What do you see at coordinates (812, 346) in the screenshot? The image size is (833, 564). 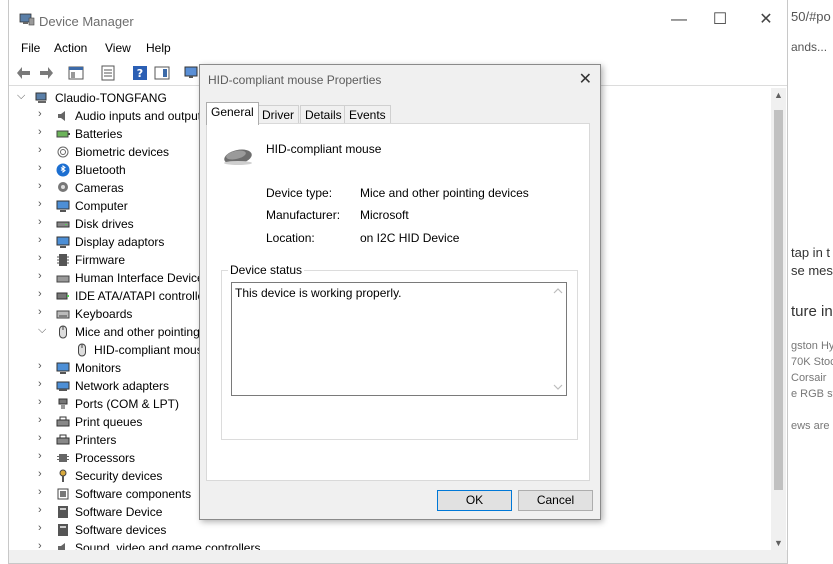 I see `background-text: gston Hy` at bounding box center [812, 346].